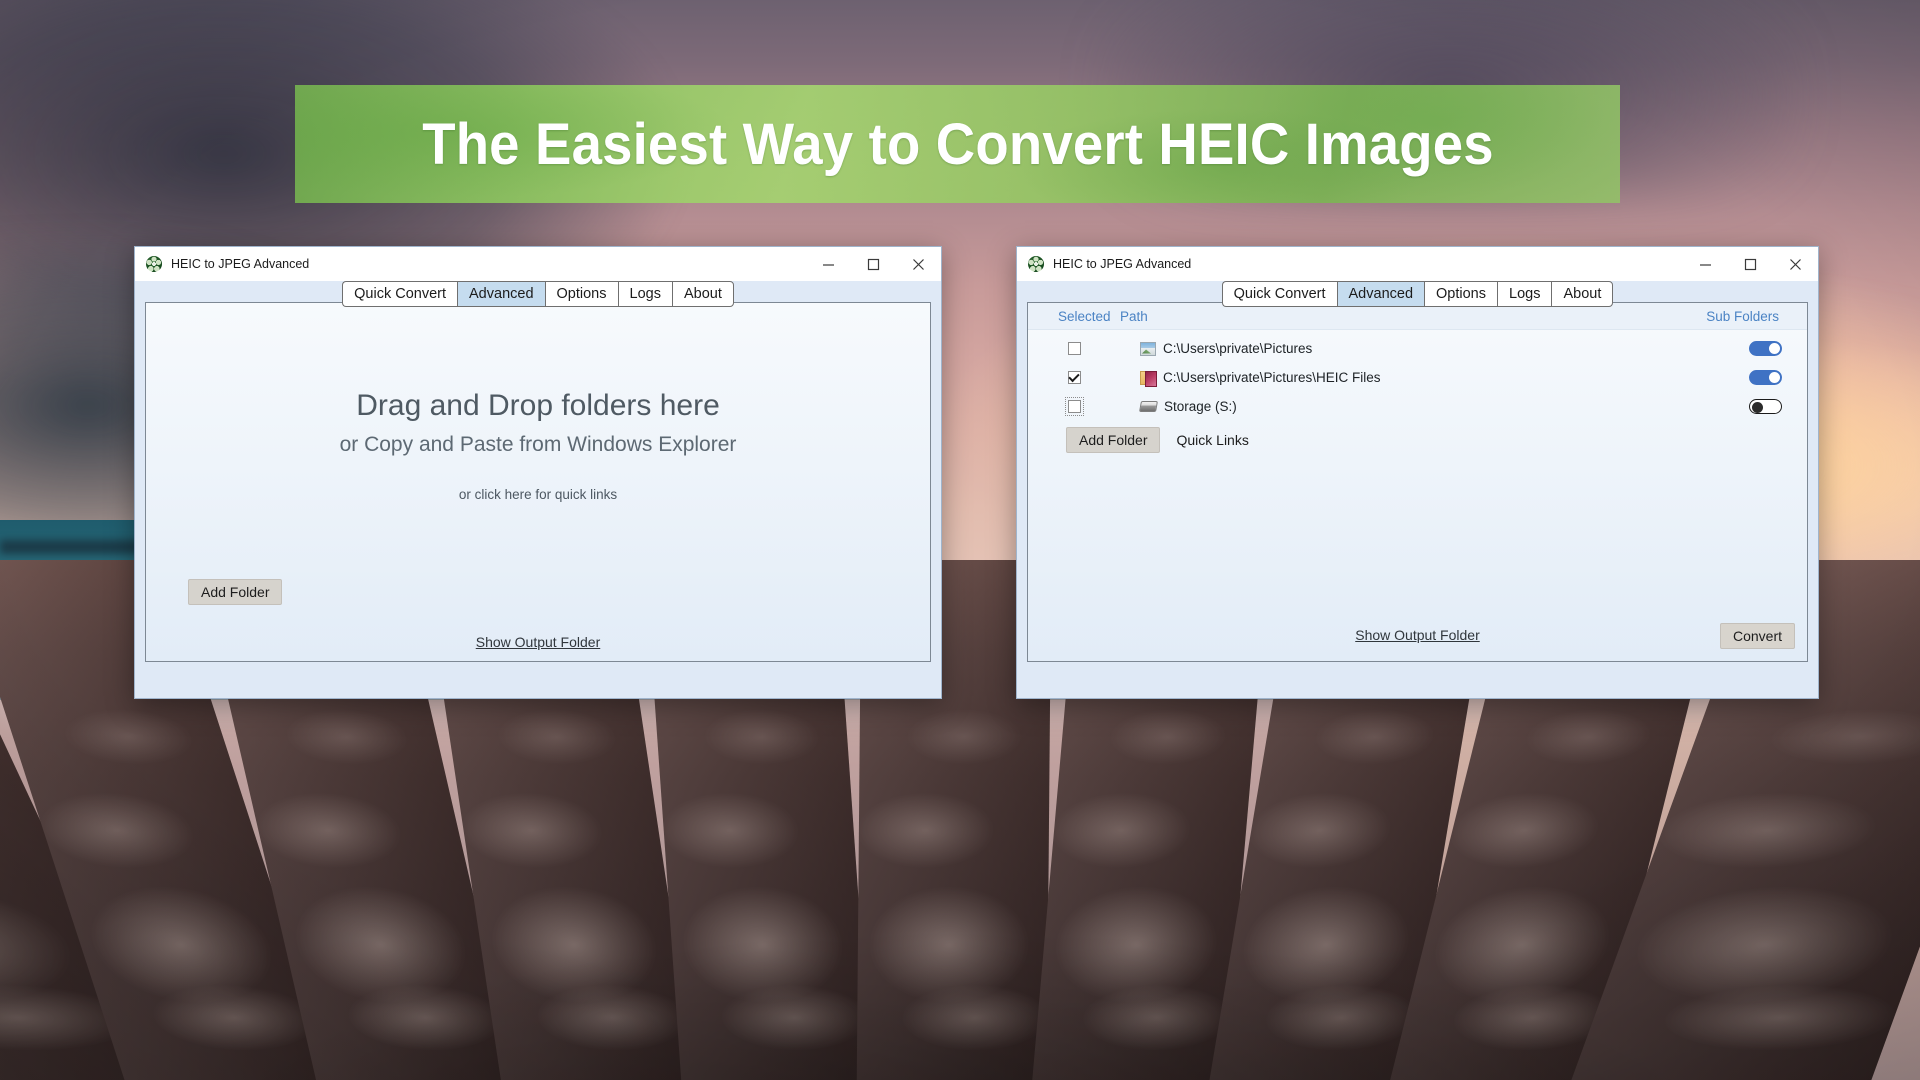 The width and height of the screenshot is (1920, 1080). Describe the element at coordinates (1388, 406) in the screenshot. I see `row-path-cell: Storage (S:)` at that location.